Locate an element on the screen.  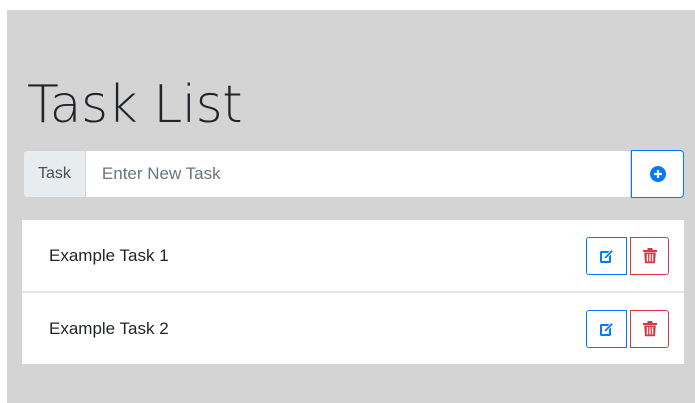
task-text: Example Task 2 is located at coordinates (109, 328).